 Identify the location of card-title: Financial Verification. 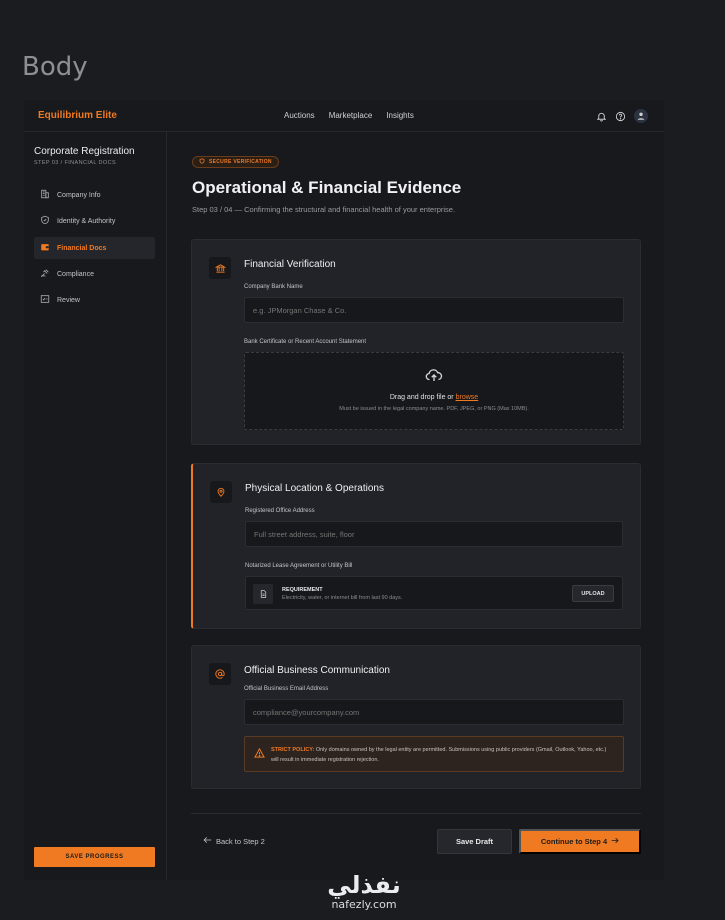
(290, 264).